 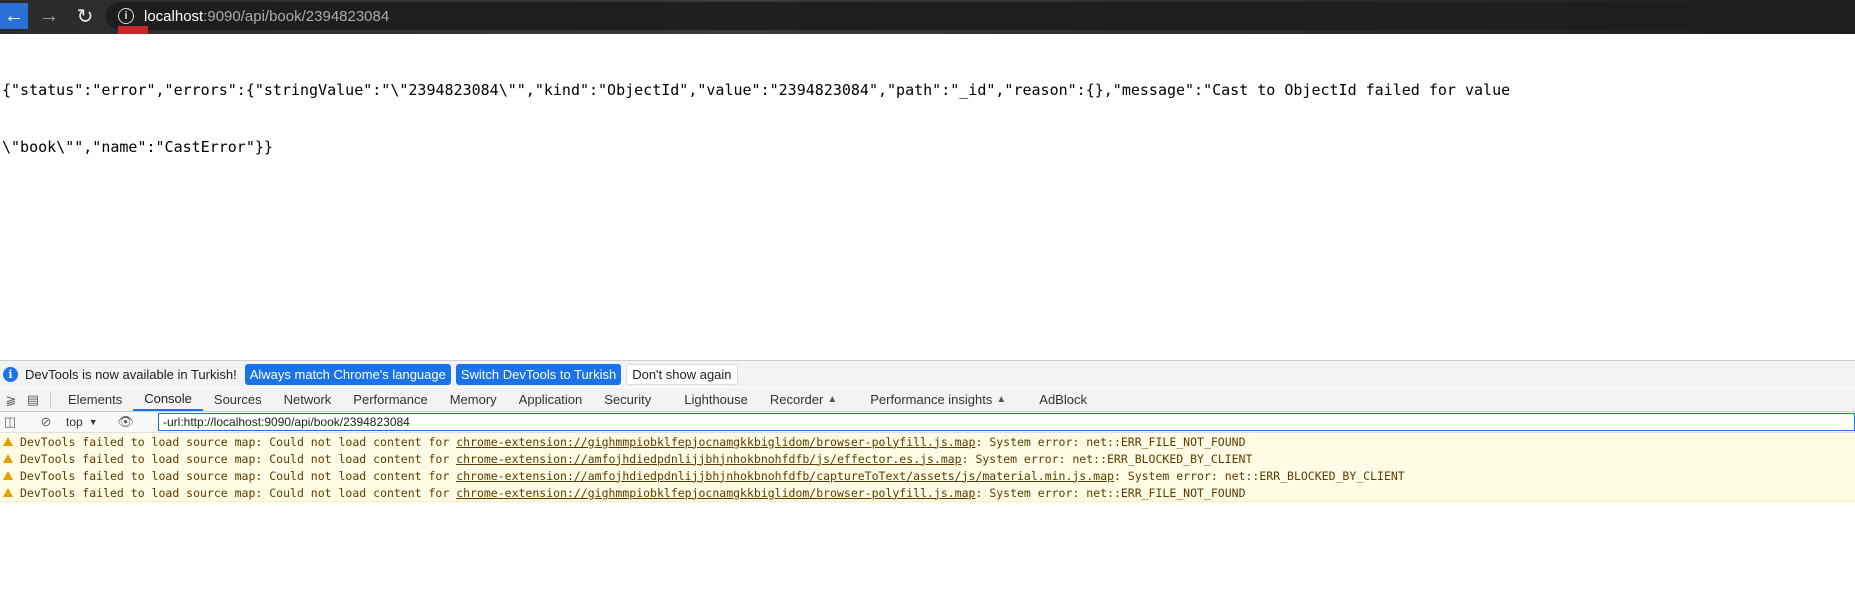 I want to click on inspect-element-icon: ⫺, so click(x=11, y=400).